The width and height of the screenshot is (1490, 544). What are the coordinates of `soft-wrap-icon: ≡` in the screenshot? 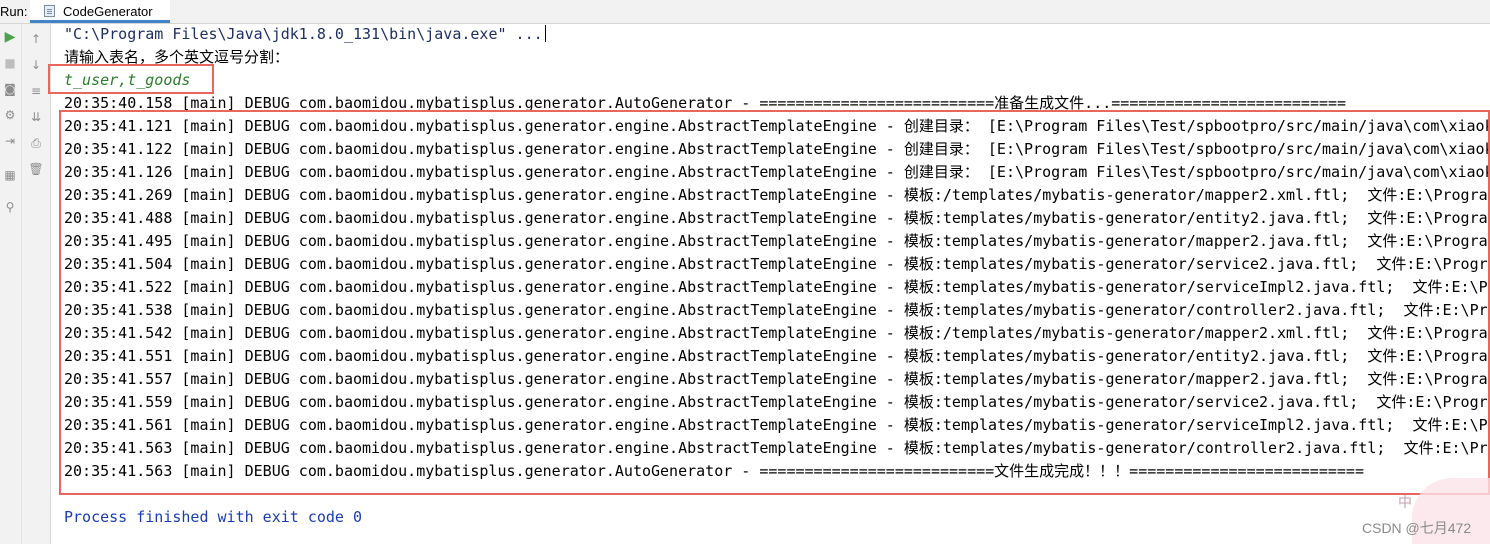 It's located at (36, 91).